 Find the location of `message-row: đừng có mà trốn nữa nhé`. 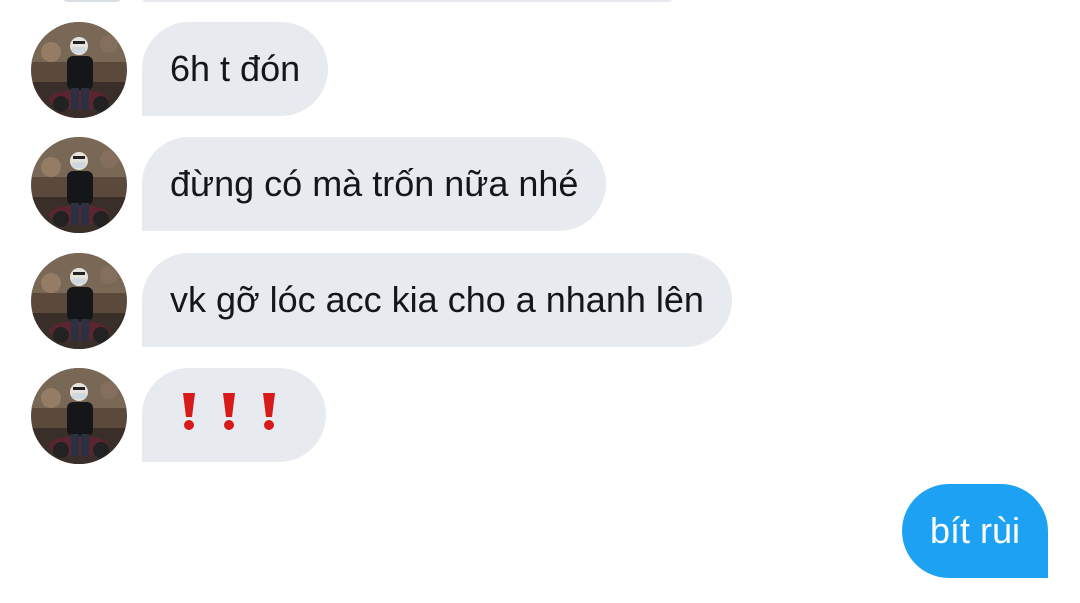

message-row: đừng có mà trốn nữa nhé is located at coordinates (450, 185).